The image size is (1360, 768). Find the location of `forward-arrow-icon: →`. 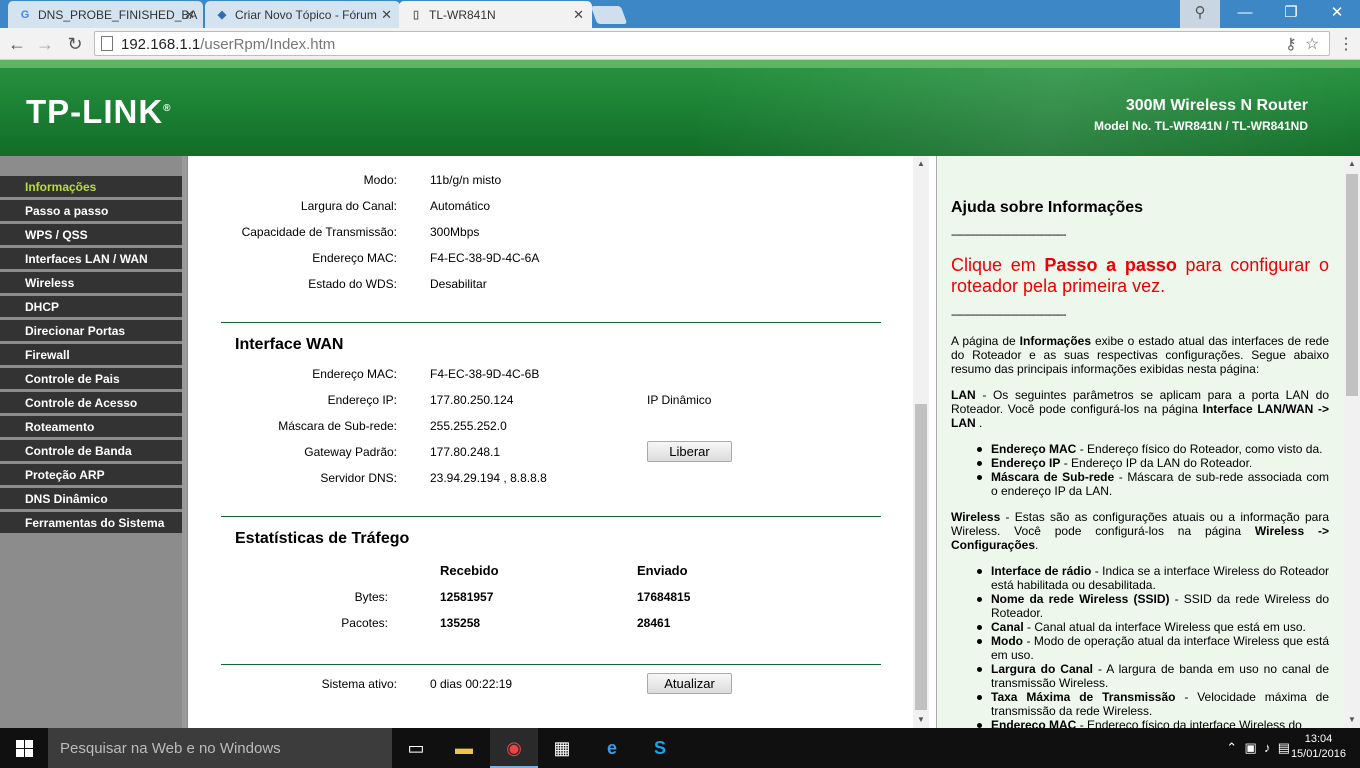

forward-arrow-icon: → is located at coordinates (45, 44).